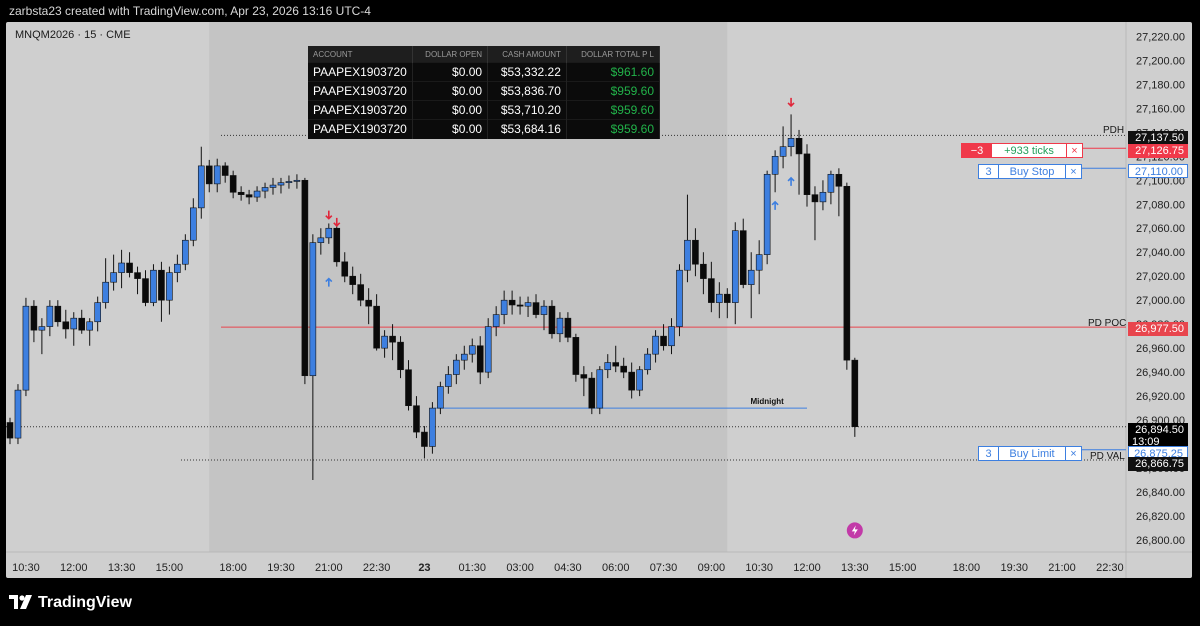 Image resolution: width=1200 pixels, height=626 pixels. What do you see at coordinates (1158, 329) in the screenshot?
I see `pd-poc-price-tag: 26,977.50` at bounding box center [1158, 329].